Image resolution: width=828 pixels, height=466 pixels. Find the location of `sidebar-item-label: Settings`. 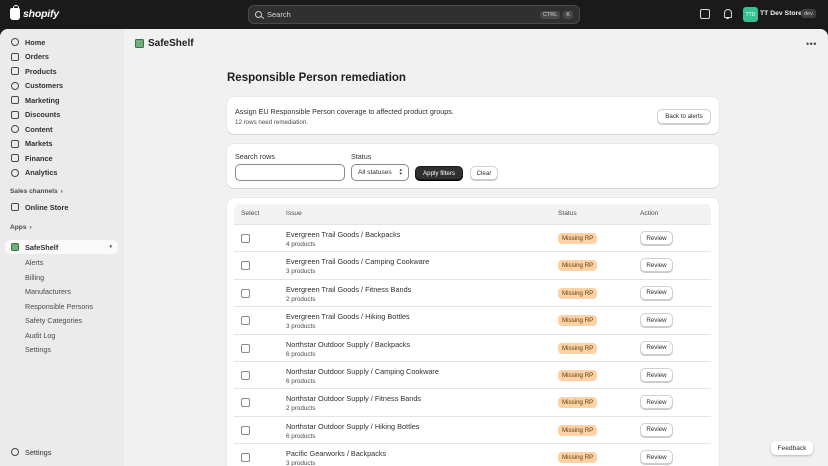

sidebar-item-label: Settings is located at coordinates (38, 452).